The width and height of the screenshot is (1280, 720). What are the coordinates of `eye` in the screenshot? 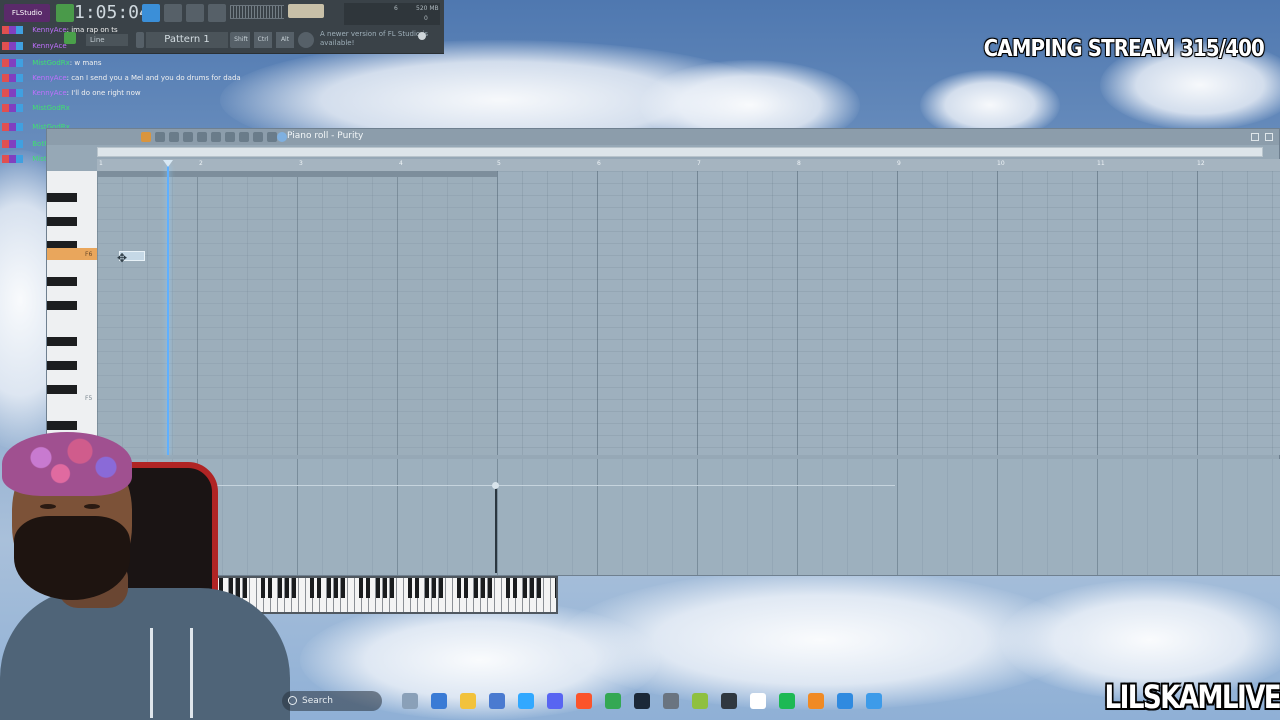 It's located at (48, 506).